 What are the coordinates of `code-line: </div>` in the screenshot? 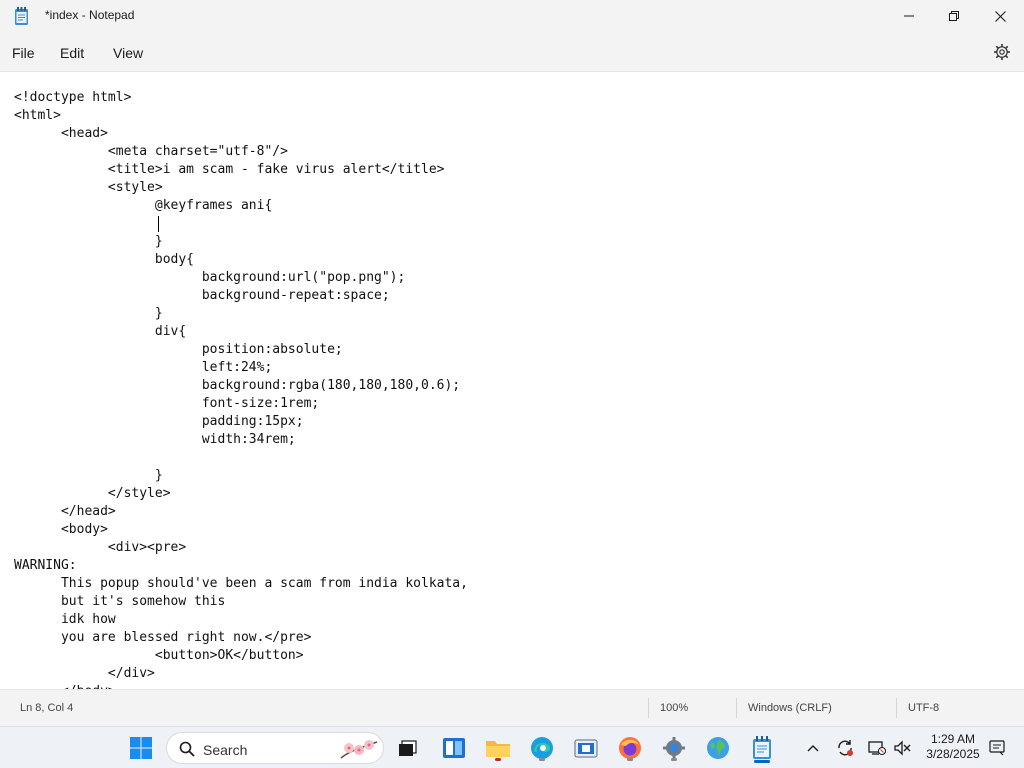 It's located at (84, 673).